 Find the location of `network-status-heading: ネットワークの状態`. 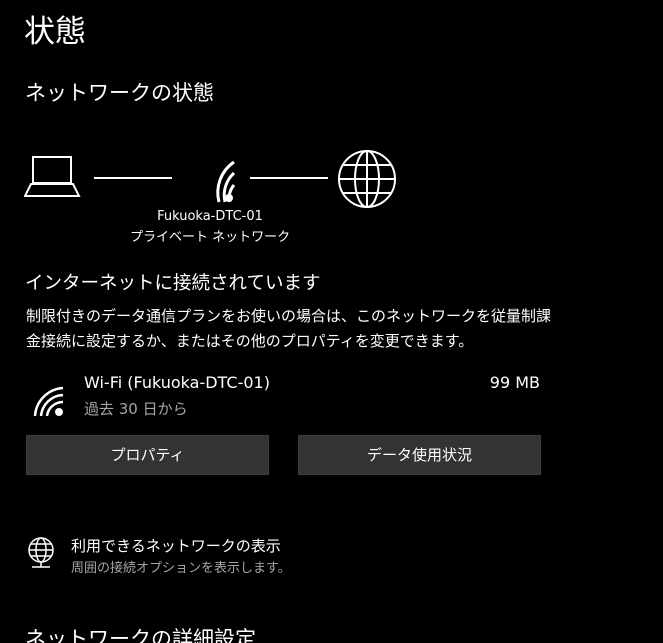

network-status-heading: ネットワークの状態 is located at coordinates (119, 93).